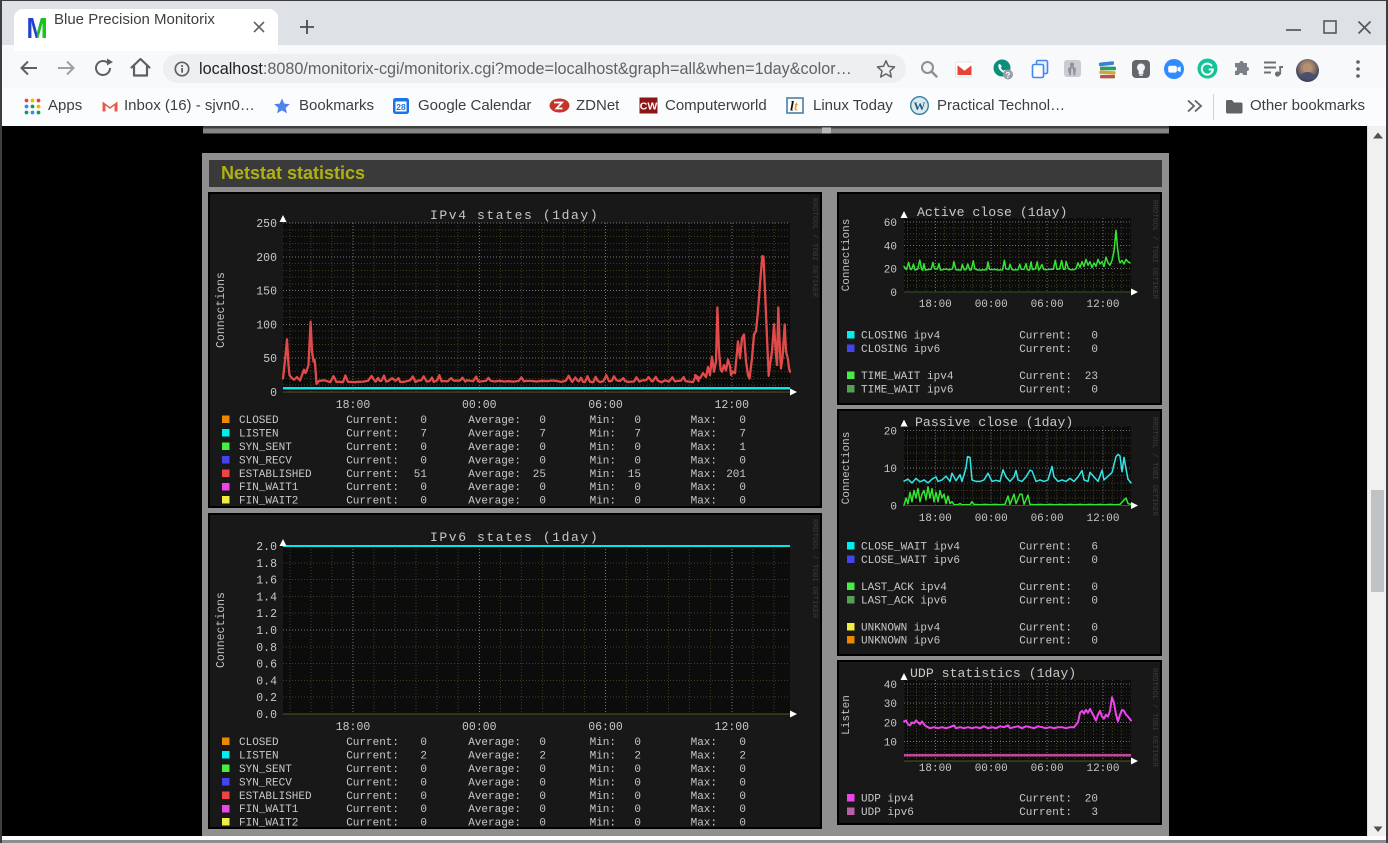 The image size is (1388, 843). Describe the element at coordinates (742, 448) in the screenshot. I see `svg-text: 1` at that location.